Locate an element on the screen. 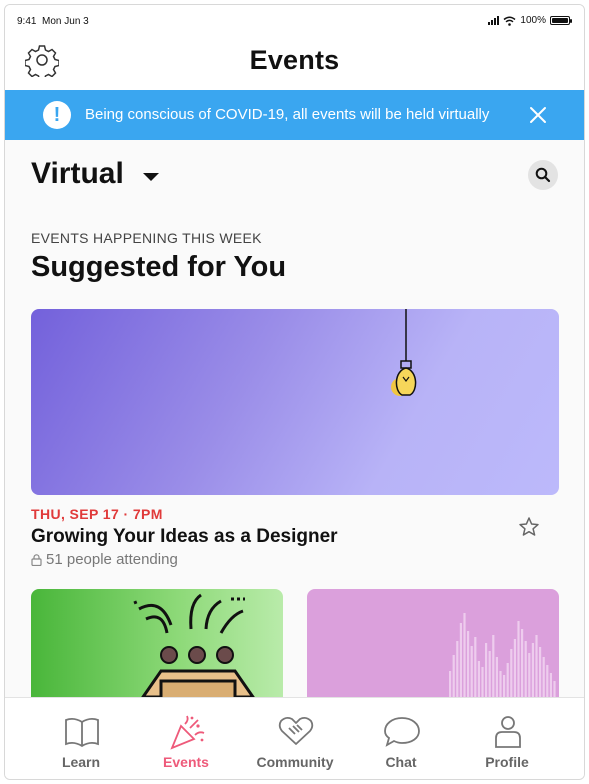 The width and height of the screenshot is (589, 784). status-time: 9:41 Mon Jun 3 is located at coordinates (53, 21).